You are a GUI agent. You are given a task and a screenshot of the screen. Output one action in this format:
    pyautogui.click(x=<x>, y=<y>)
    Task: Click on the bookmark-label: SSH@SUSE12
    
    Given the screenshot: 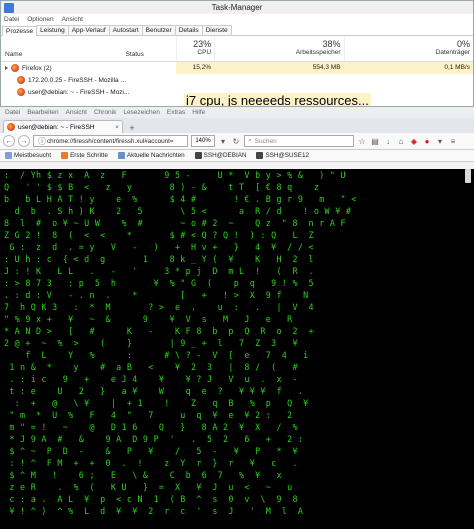 What is the action you would take?
    pyautogui.click(x=287, y=155)
    